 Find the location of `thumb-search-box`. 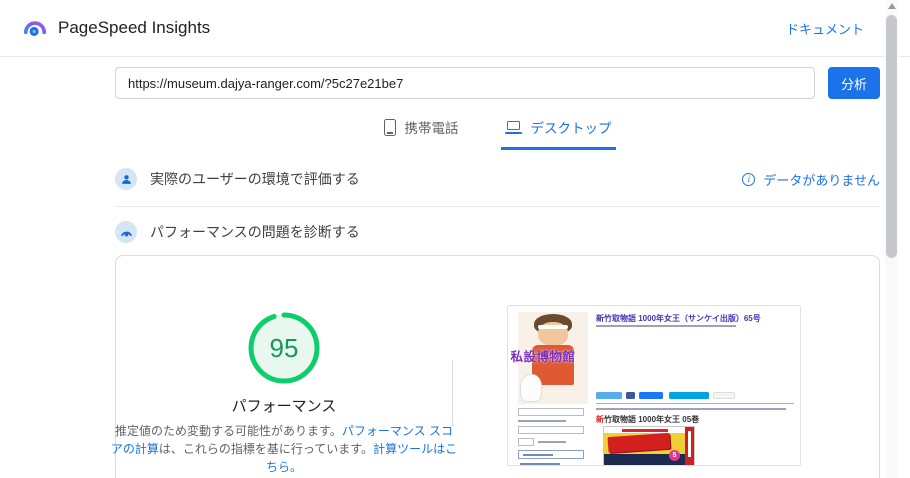

thumb-search-box is located at coordinates (551, 430).